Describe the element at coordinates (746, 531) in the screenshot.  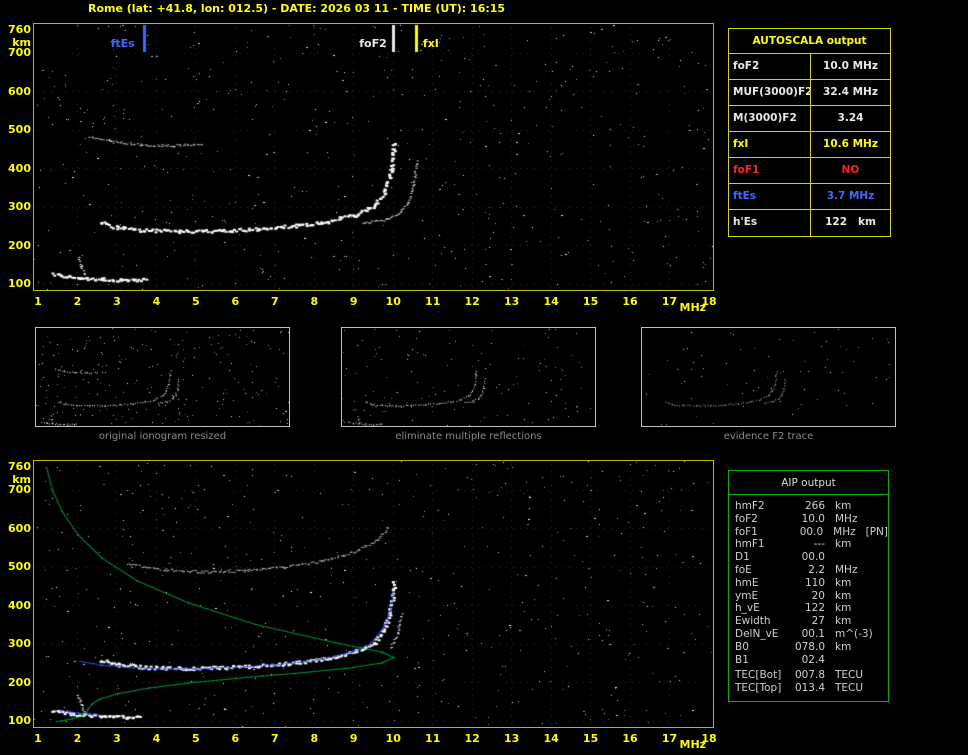
I see `aip-row-label: foF1` at that location.